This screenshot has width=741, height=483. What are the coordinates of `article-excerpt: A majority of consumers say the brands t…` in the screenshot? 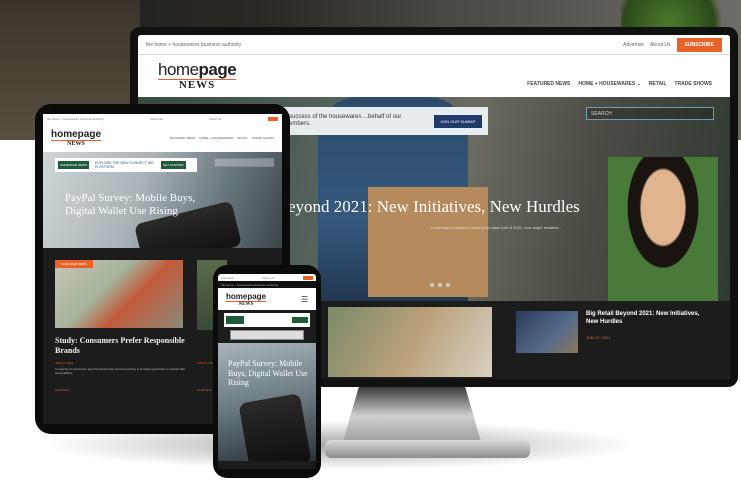 It's located at (120, 371).